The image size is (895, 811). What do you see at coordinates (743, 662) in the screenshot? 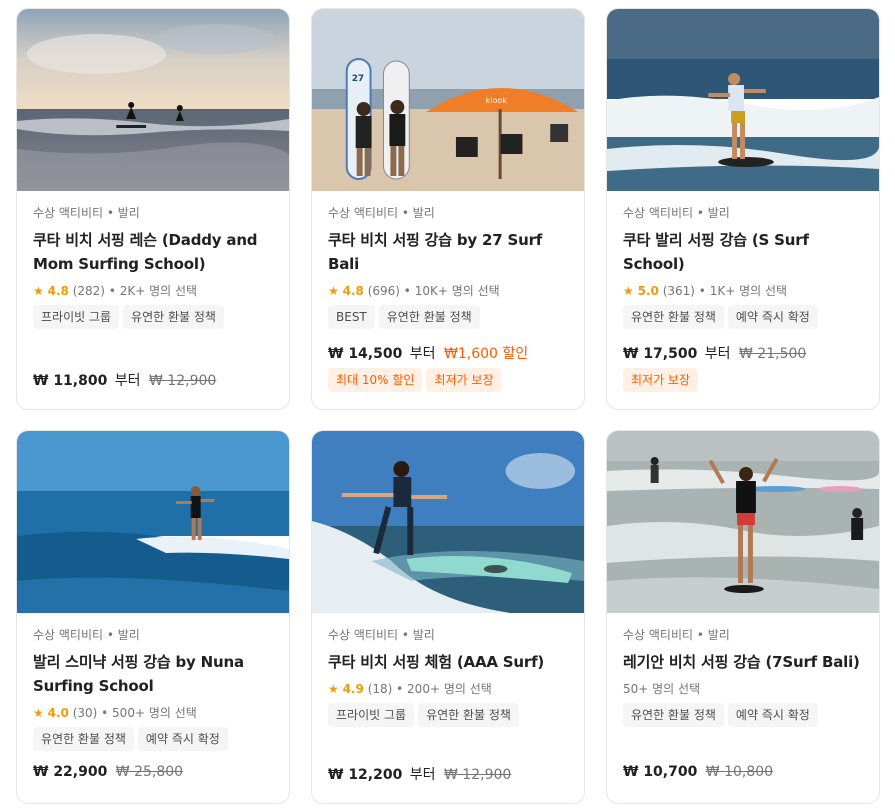
I see `card-title: 레기안 비치 서핑 강습 (7Surf Bali)` at bounding box center [743, 662].